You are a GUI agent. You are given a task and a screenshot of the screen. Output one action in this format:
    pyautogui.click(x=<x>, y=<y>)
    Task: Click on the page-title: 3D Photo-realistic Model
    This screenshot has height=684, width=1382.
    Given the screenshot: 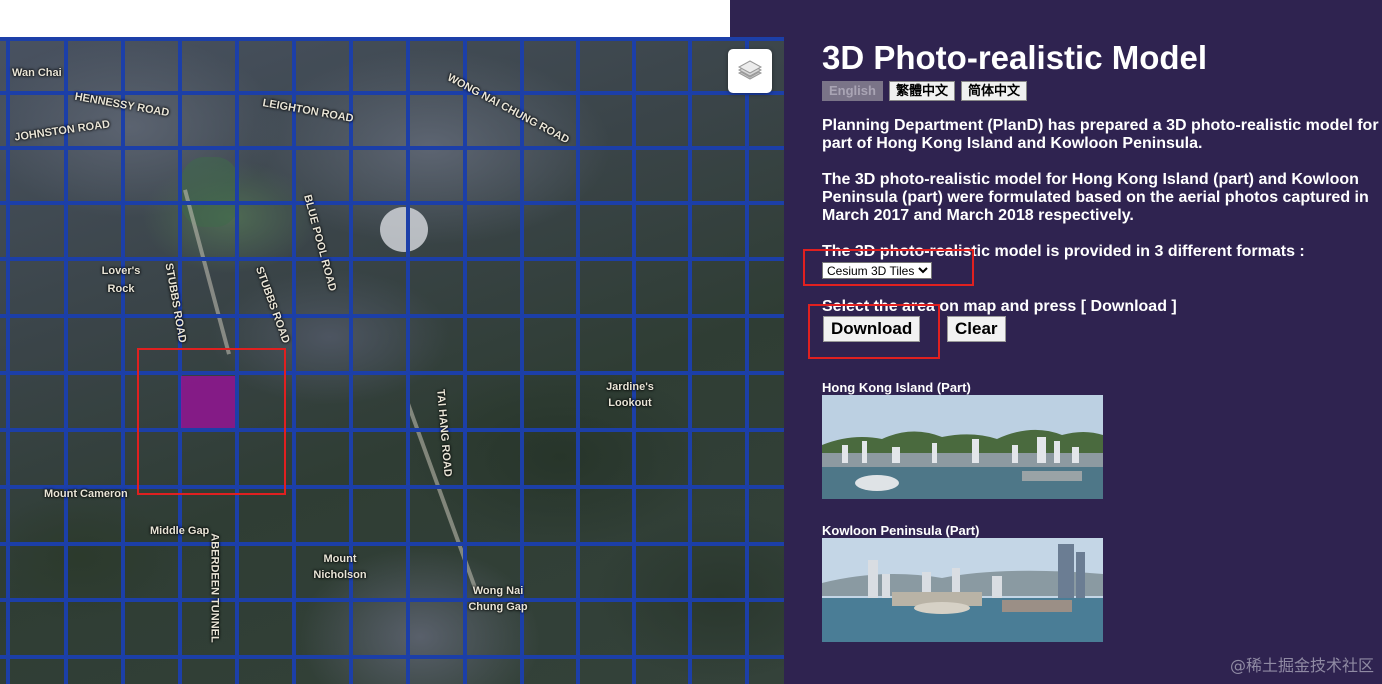 What is the action you would take?
    pyautogui.click(x=1015, y=57)
    